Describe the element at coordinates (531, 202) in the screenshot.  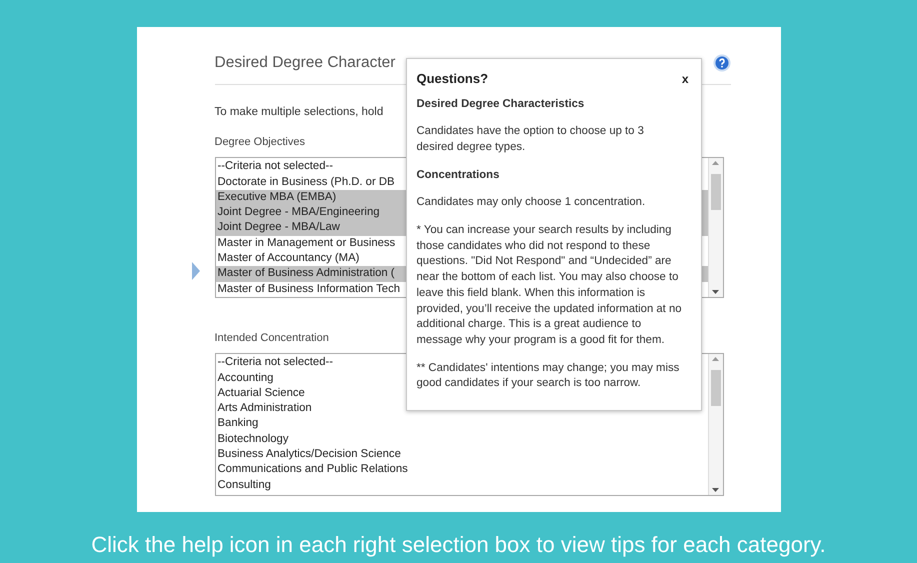
I see `popover-paragraph: Candidates may only choose 1 concentration.` at that location.